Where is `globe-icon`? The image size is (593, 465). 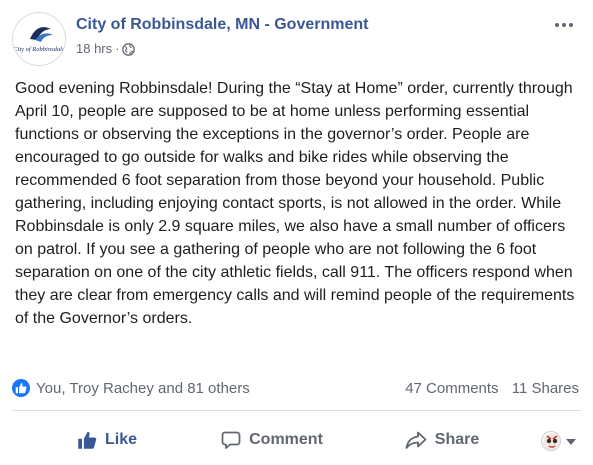
globe-icon is located at coordinates (129, 51).